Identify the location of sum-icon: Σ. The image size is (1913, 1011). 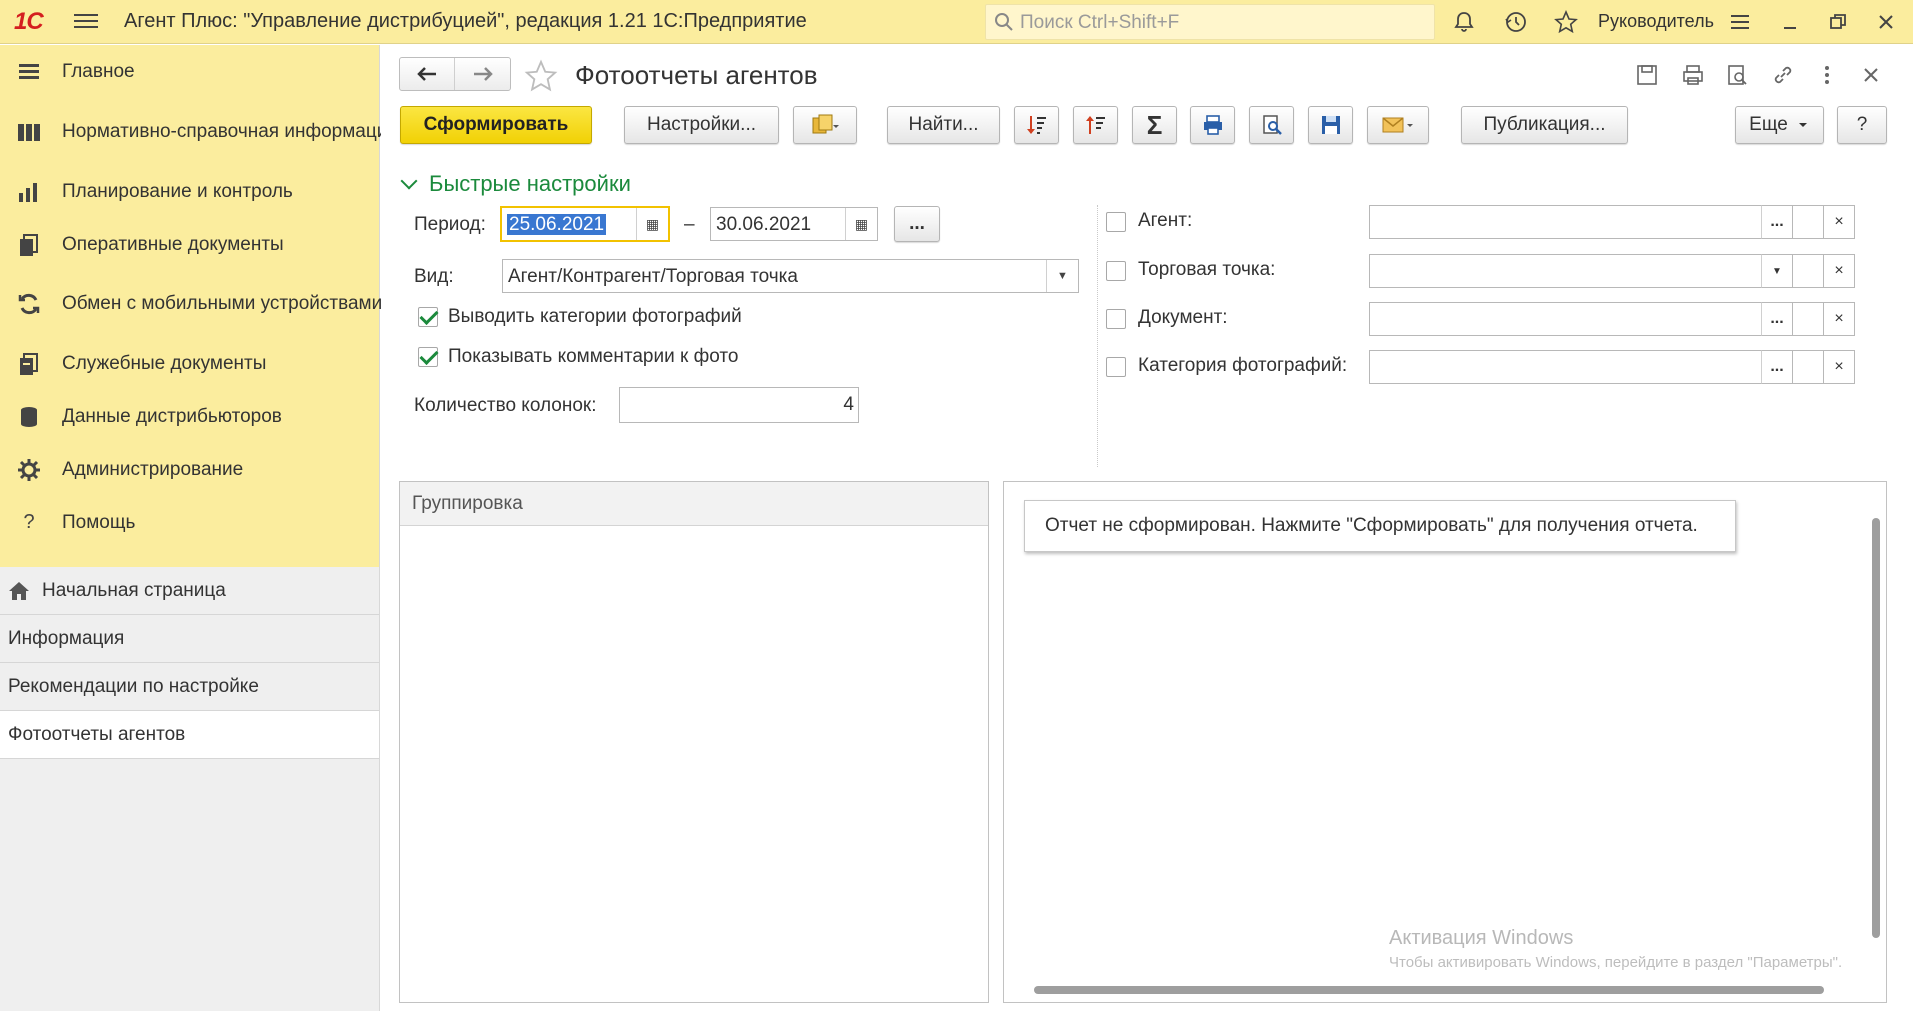
(1154, 124).